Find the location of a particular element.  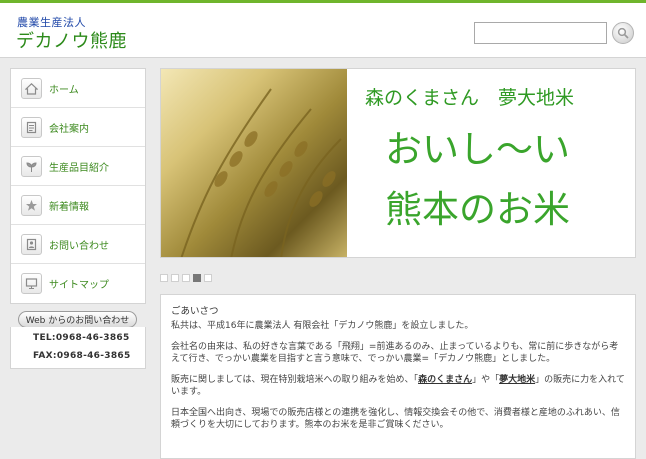

sprout-icon is located at coordinates (31, 166).